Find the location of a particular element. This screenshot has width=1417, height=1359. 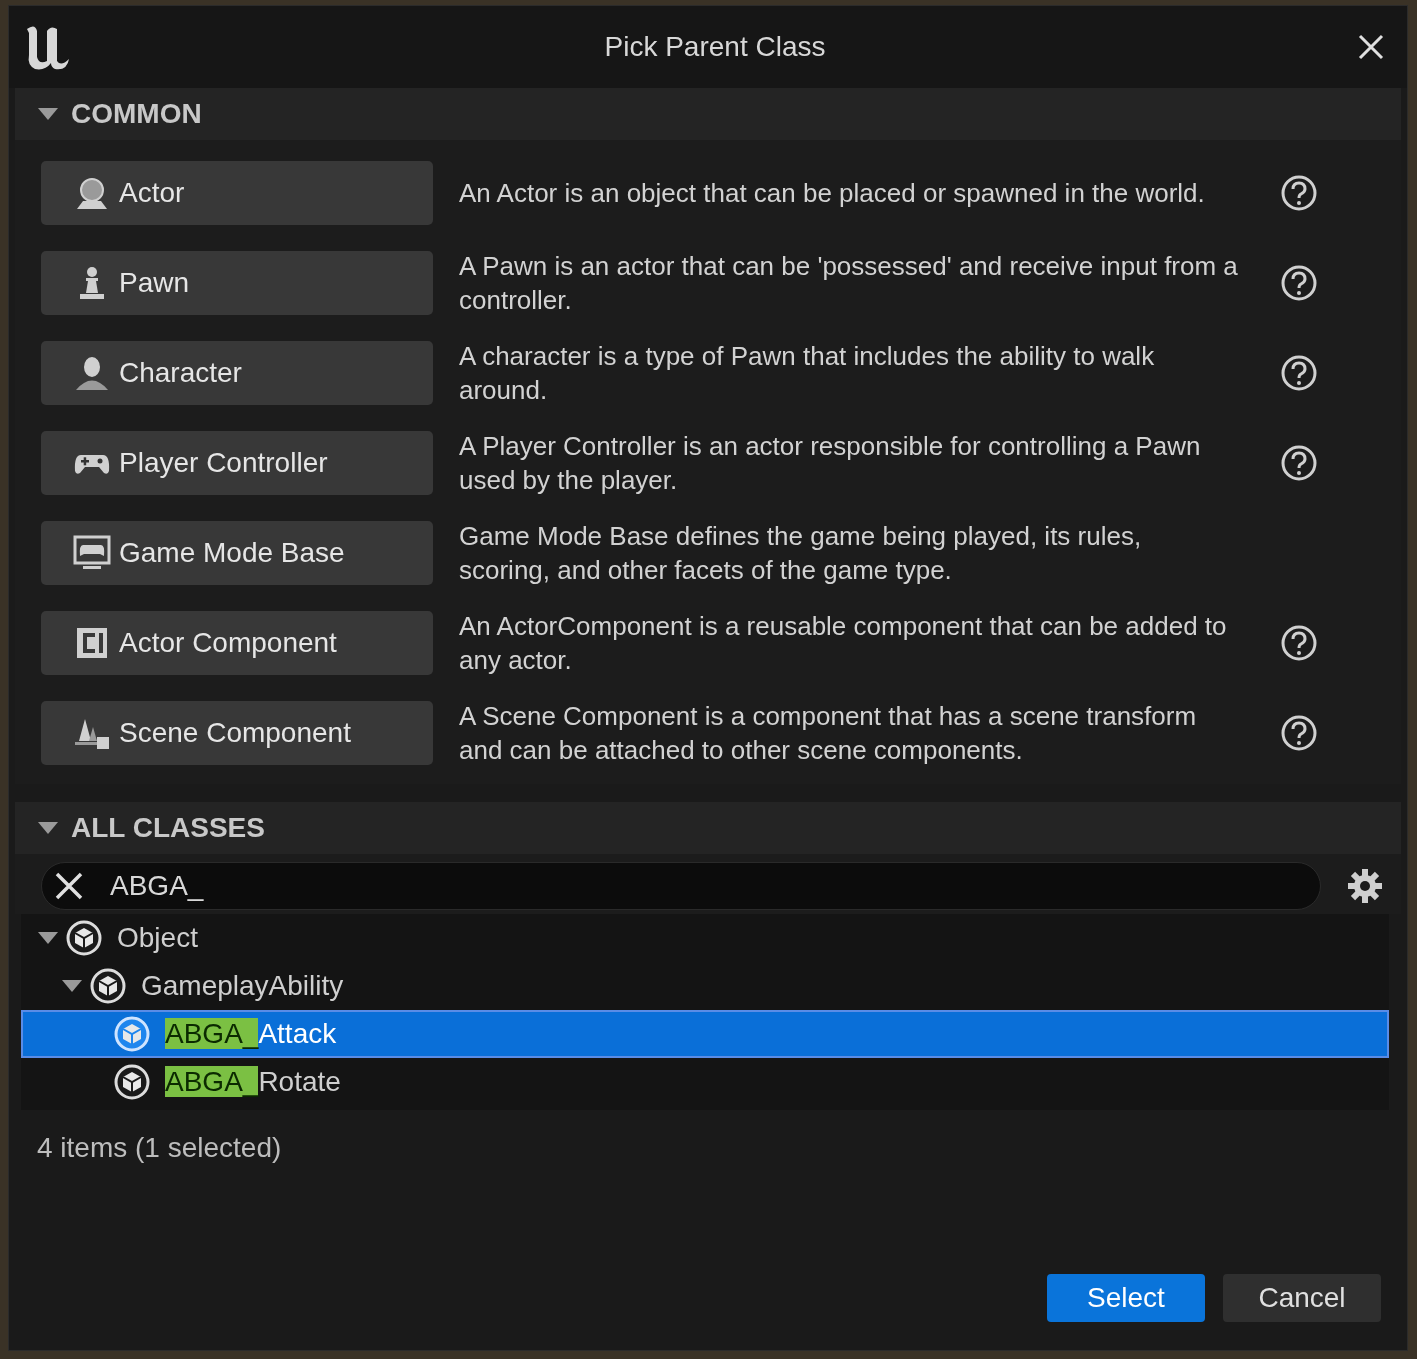

search-field: ABGA_ is located at coordinates (681, 886).